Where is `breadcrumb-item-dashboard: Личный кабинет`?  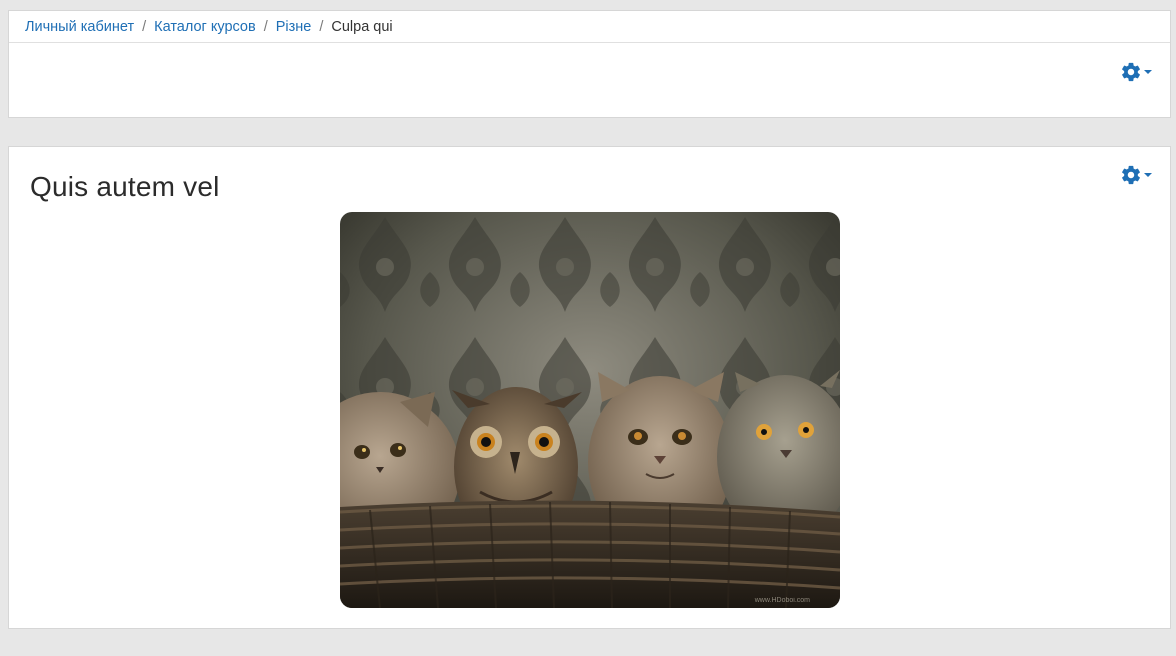 breadcrumb-item-dashboard: Личный кабинет is located at coordinates (79, 27).